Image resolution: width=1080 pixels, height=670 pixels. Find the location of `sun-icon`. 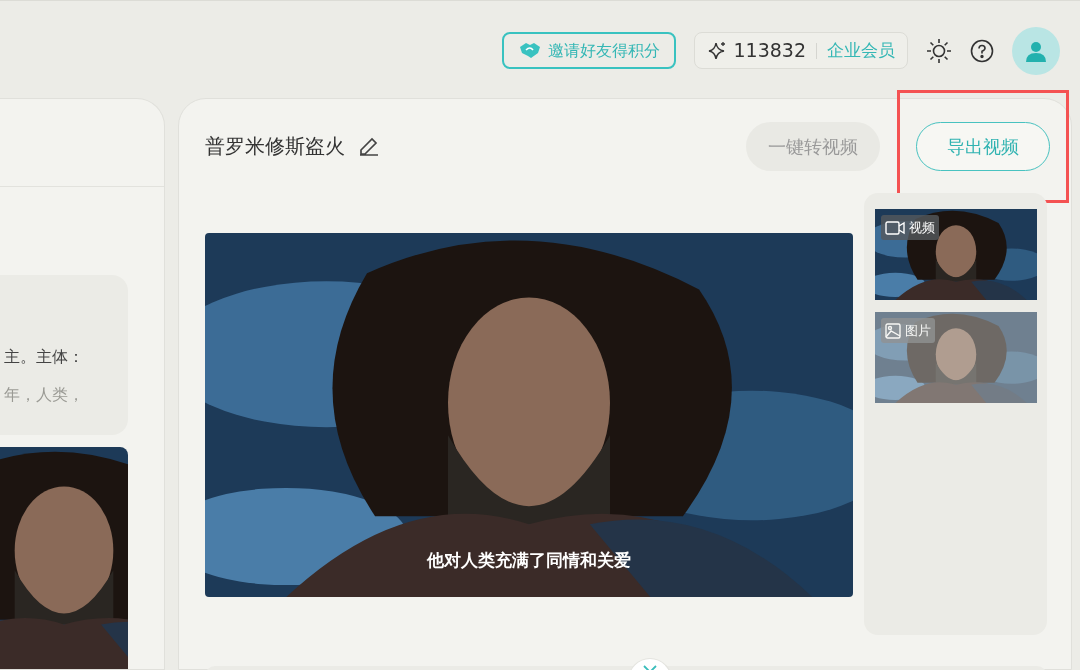

sun-icon is located at coordinates (939, 50).